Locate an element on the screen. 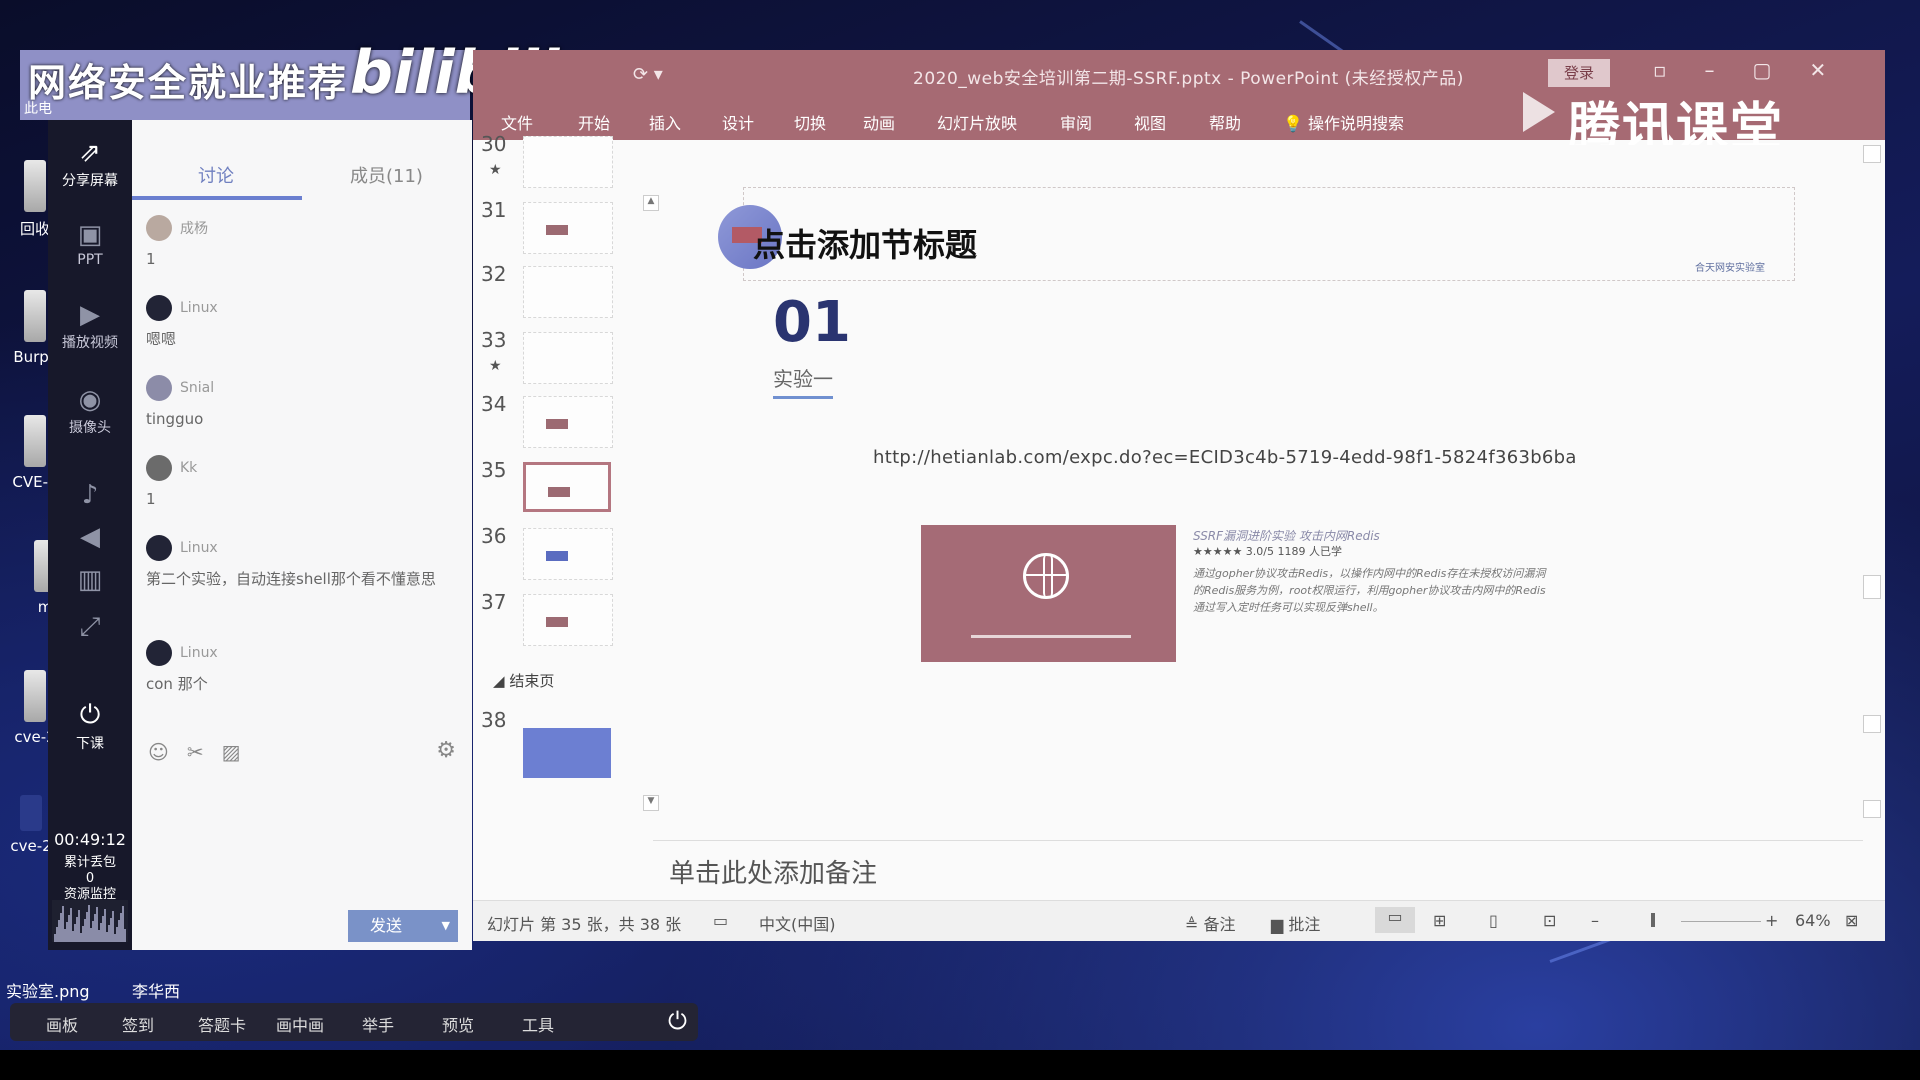 The width and height of the screenshot is (1920, 1080). quick-access-icon: ⟳ ▾ is located at coordinates (648, 74).